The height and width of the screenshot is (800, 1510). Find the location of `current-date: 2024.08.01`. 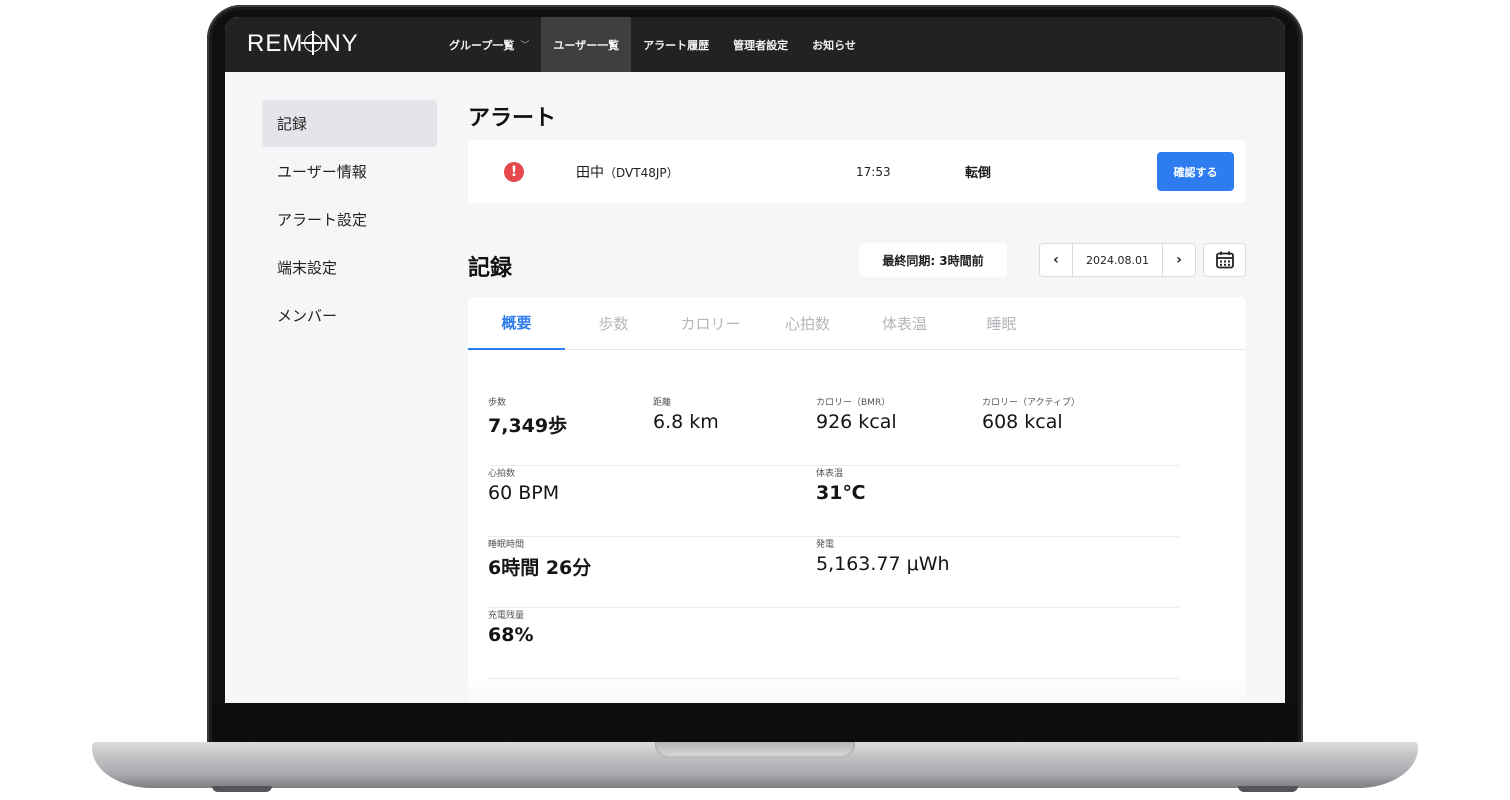

current-date: 2024.08.01 is located at coordinates (1117, 260).